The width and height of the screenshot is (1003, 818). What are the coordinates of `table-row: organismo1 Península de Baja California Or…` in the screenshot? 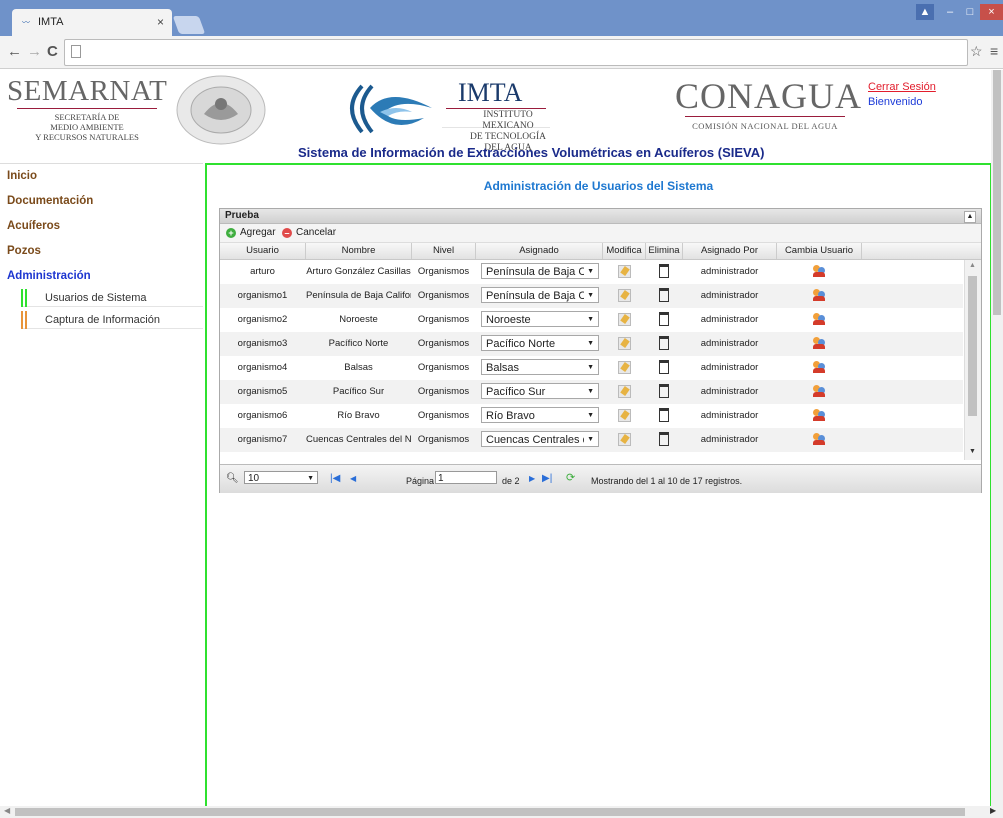 It's located at (591, 296).